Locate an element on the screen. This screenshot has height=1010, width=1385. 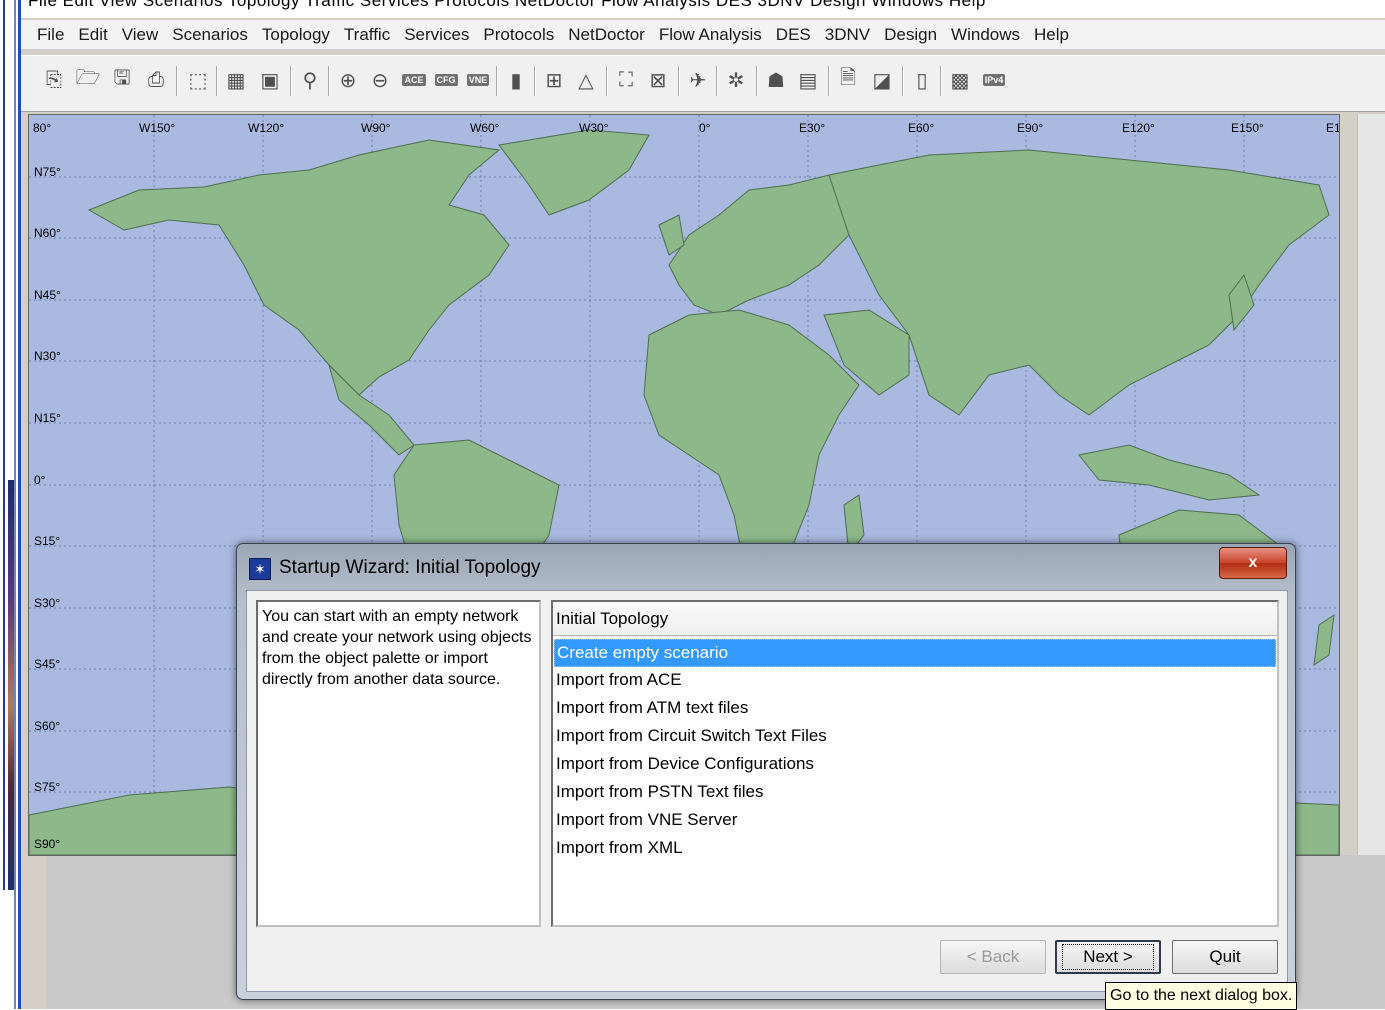
next-button: Next > is located at coordinates (1108, 957).